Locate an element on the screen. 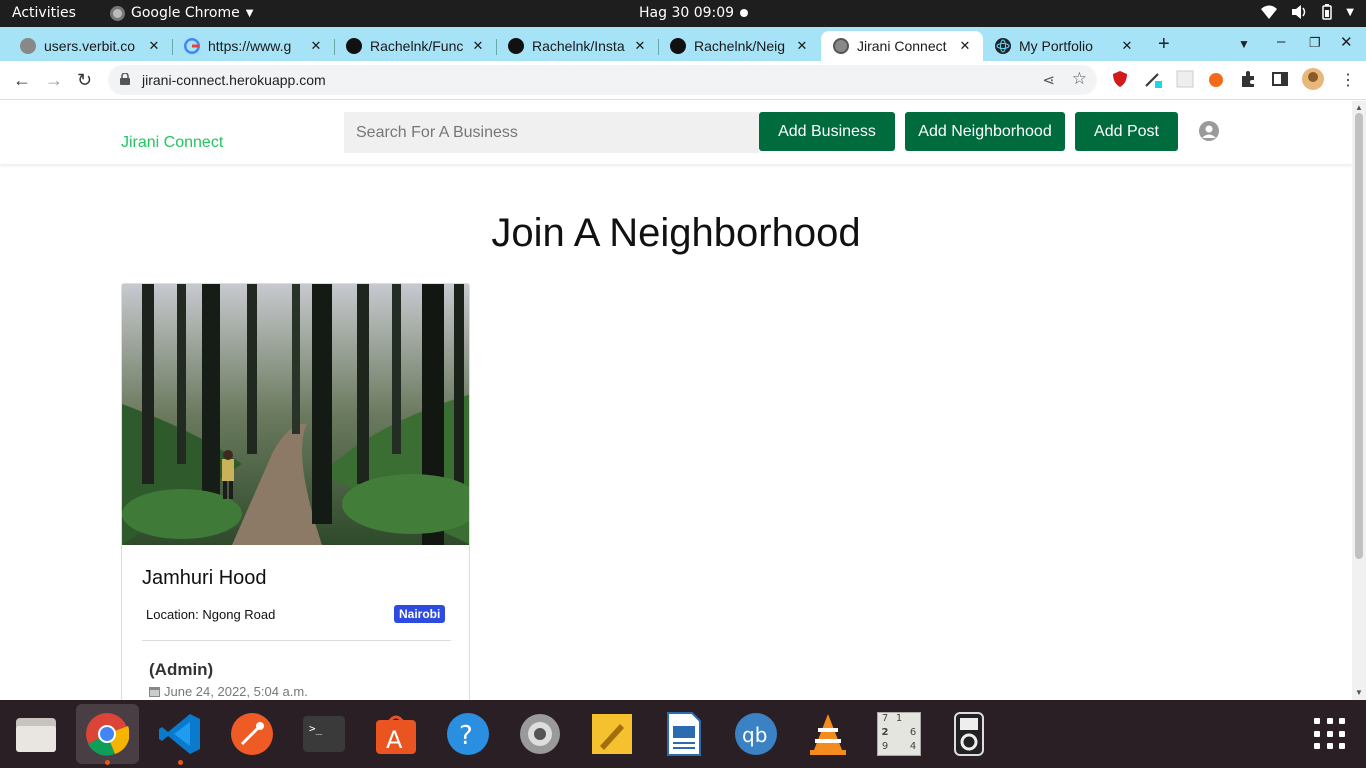 The height and width of the screenshot is (768, 1366). created-date: June 24, 2022, 5:04 a.m. is located at coordinates (228, 691).